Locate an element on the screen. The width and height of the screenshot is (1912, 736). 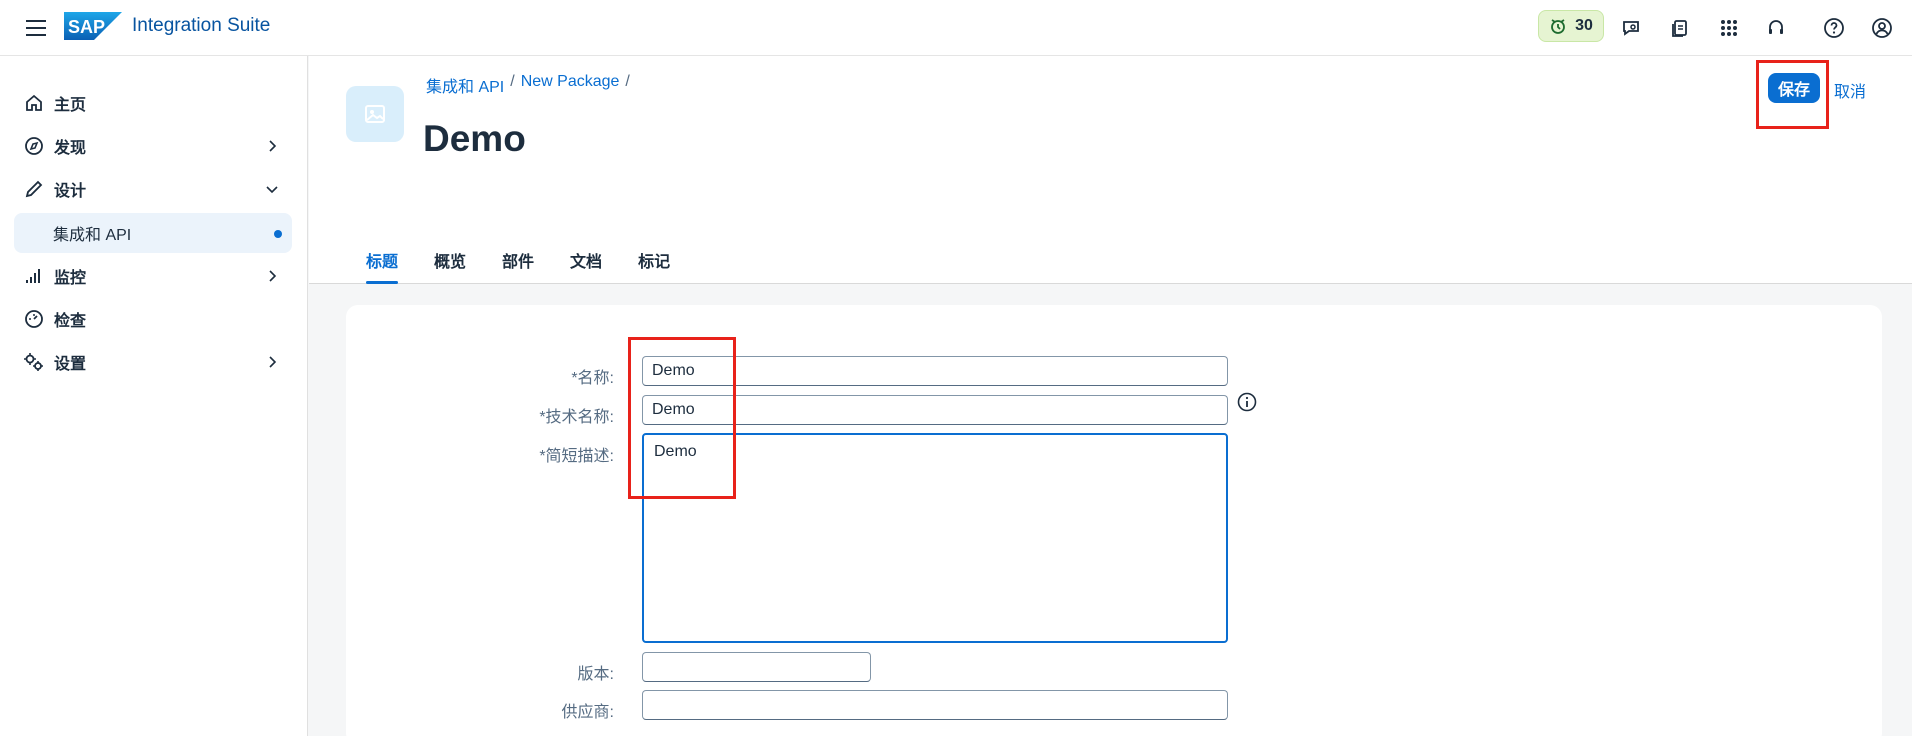
breadcrumb: 集成和 API / New Package / is located at coordinates (528, 85).